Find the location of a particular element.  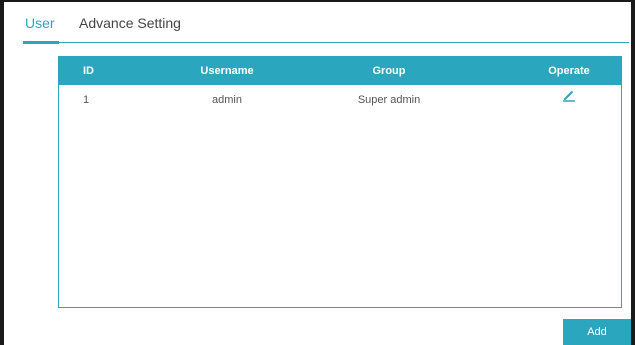

header-operate: Operate is located at coordinates (569, 71).